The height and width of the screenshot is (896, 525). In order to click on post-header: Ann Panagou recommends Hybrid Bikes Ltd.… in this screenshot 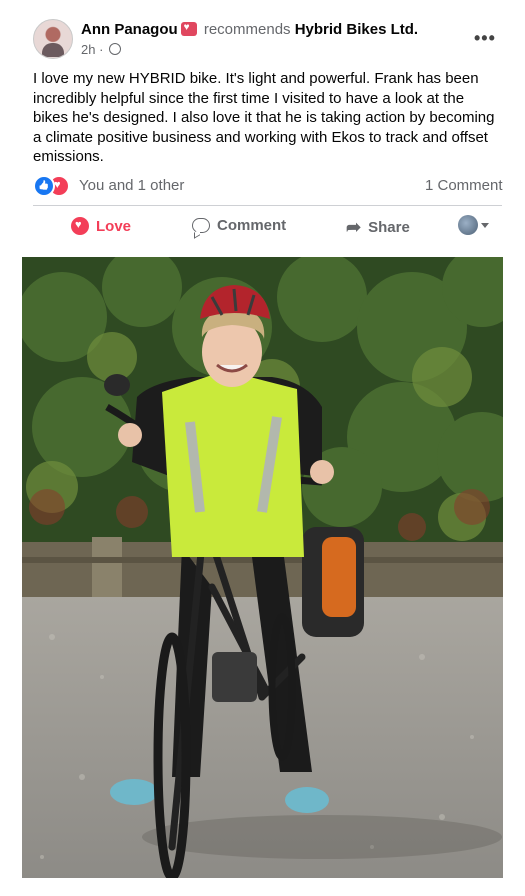, I will do `click(262, 32)`.